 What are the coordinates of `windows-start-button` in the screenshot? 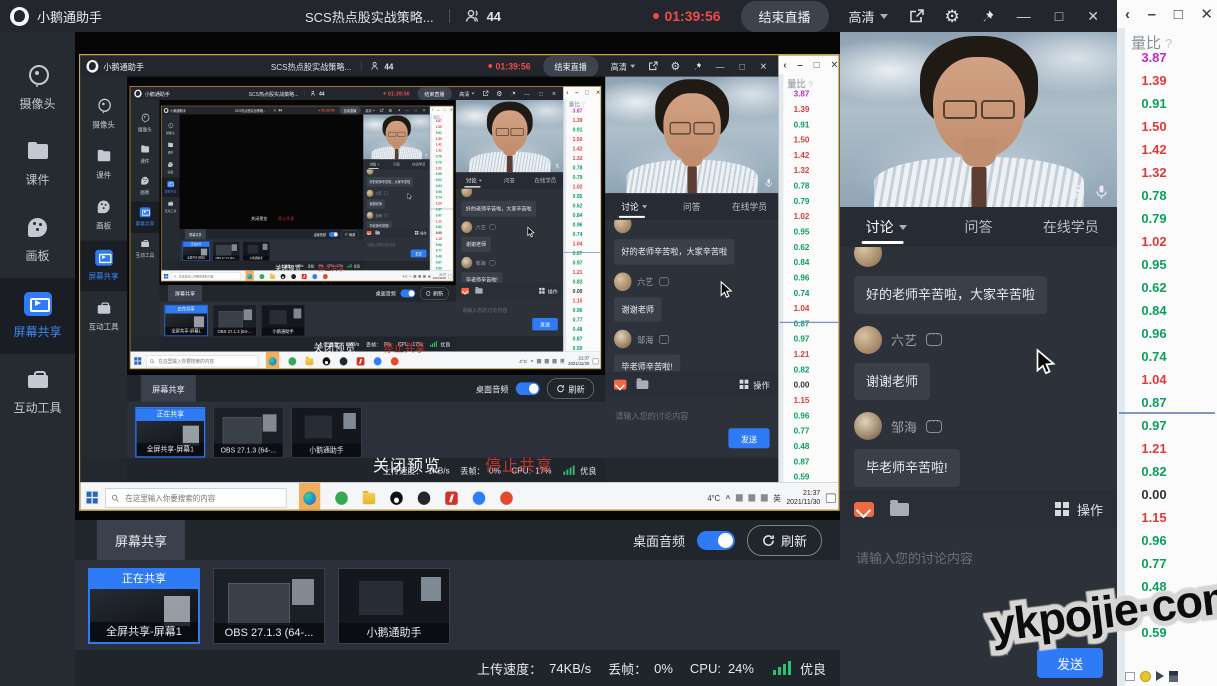 It's located at (92, 497).